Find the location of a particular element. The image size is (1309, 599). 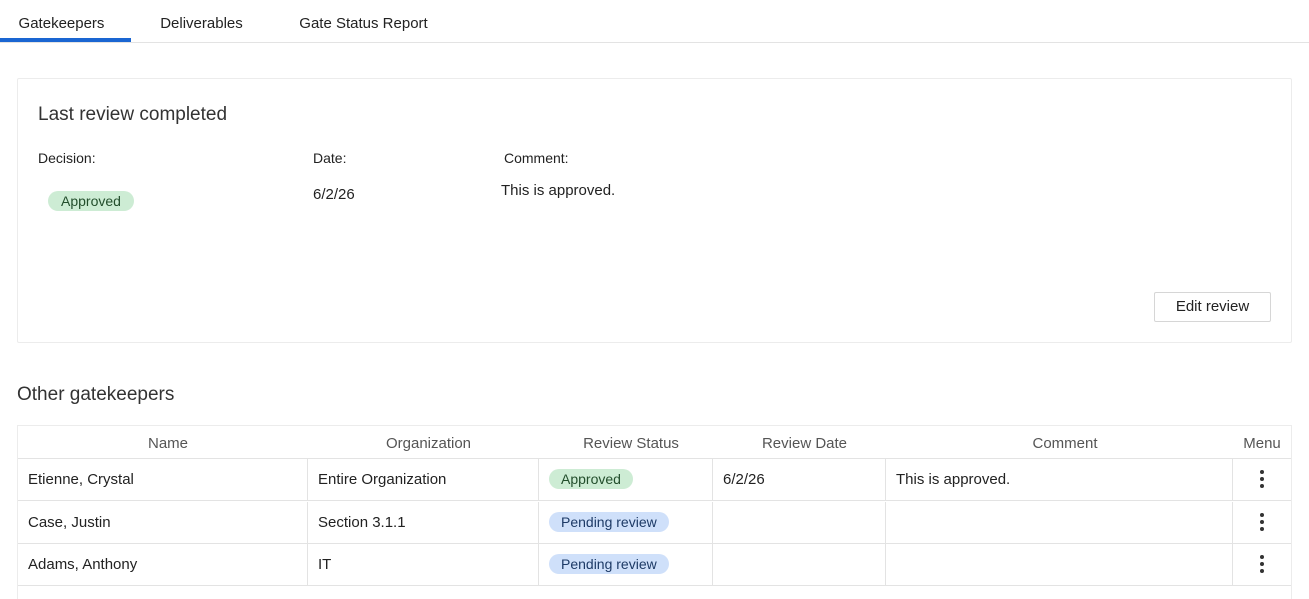

review-comment-value: This is approved. is located at coordinates (558, 190).